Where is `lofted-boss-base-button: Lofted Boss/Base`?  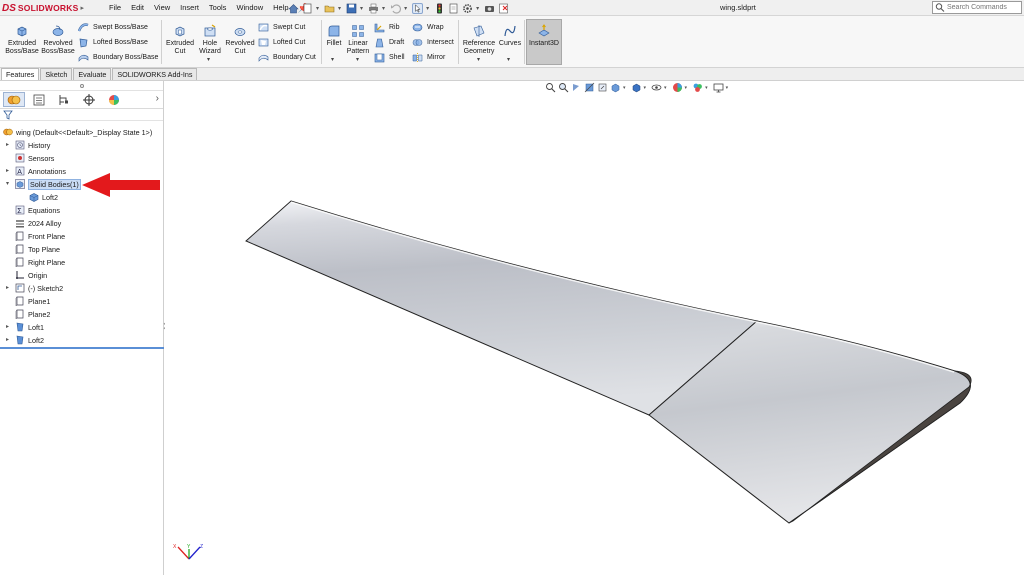
lofted-boss-base-button: Lofted Boss/Base is located at coordinates (113, 42).